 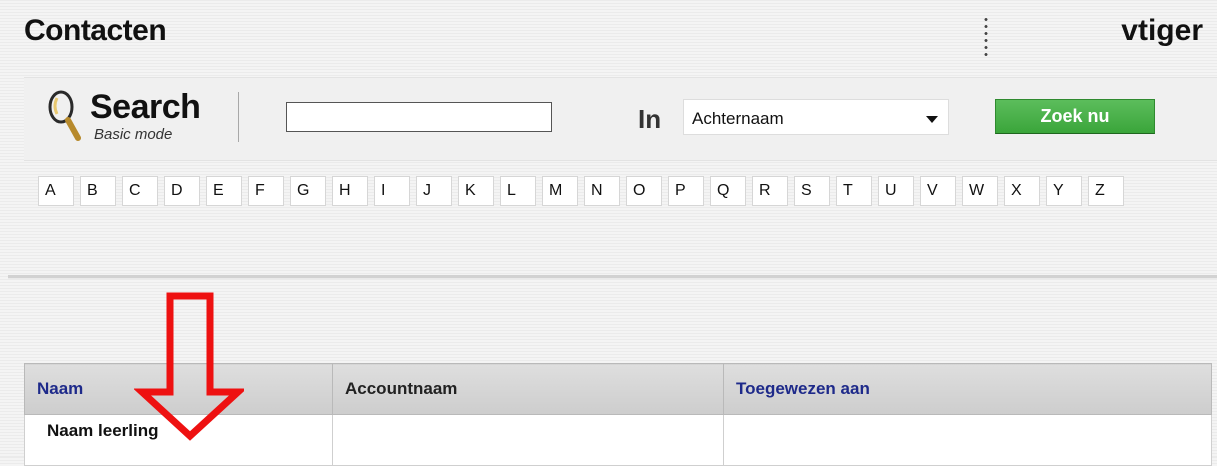 I want to click on page-title: Contacten, so click(x=95, y=30).